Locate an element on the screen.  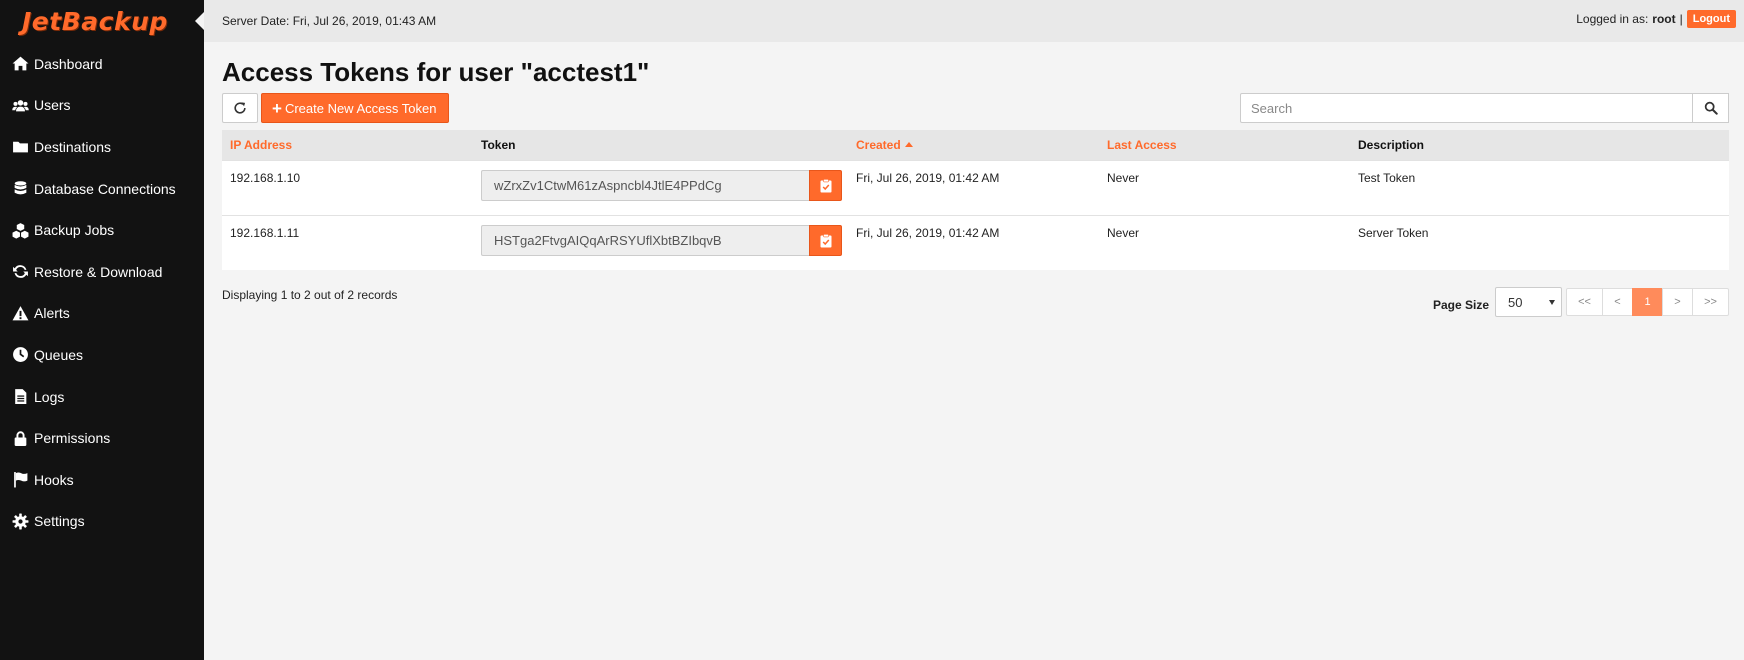
sidebar-item-label: Permissions is located at coordinates (72, 438).